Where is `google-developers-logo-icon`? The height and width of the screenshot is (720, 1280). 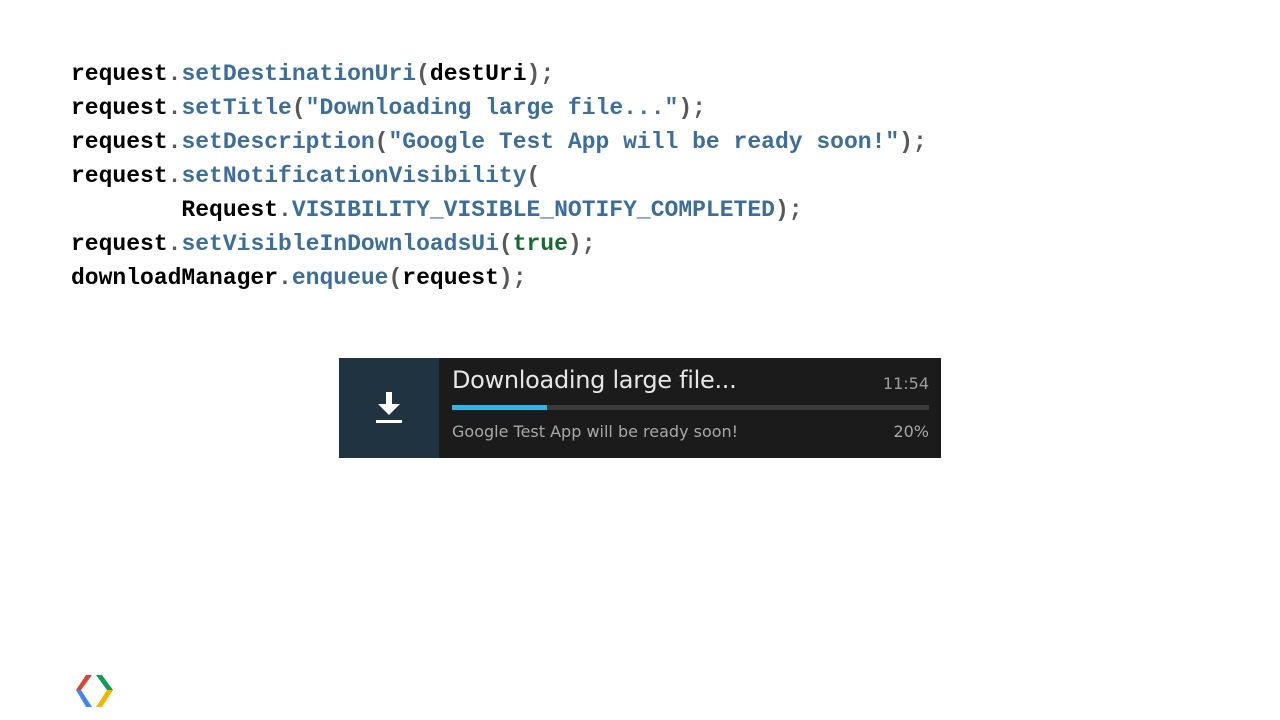 google-developers-logo-icon is located at coordinates (94, 691).